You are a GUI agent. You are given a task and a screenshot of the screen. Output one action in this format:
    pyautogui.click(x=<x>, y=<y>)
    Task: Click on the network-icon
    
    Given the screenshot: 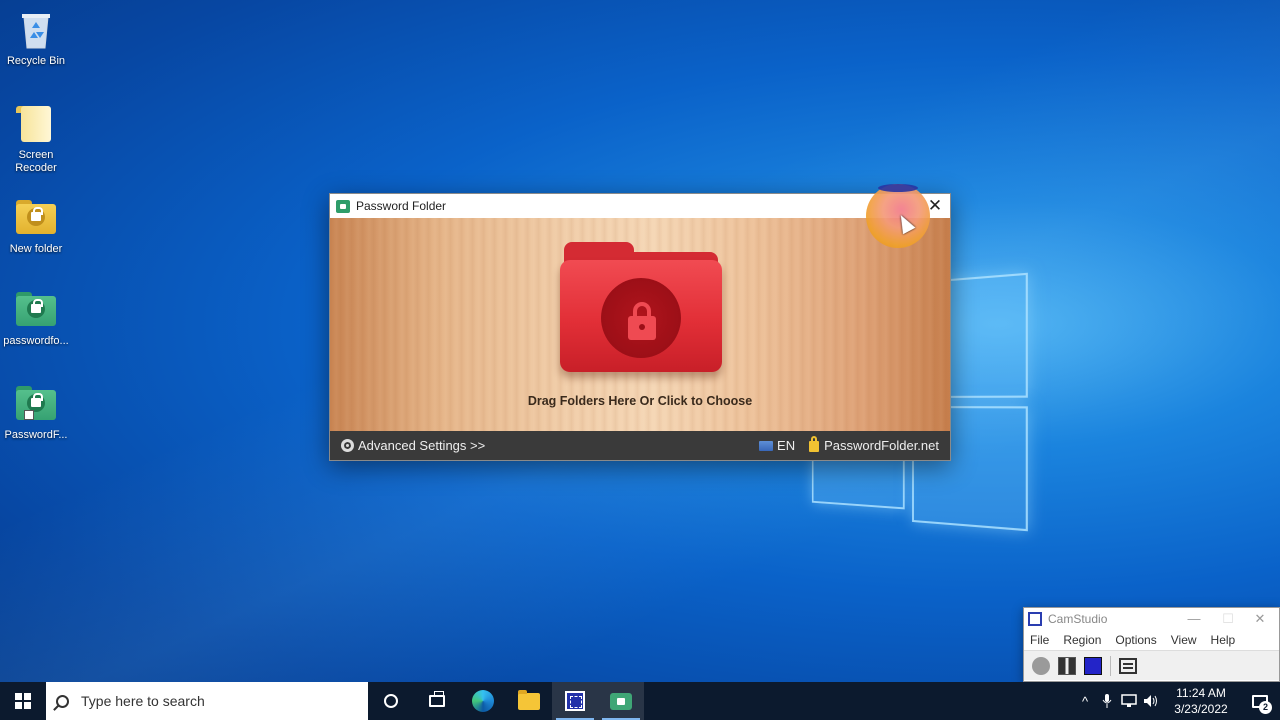 What is the action you would take?
    pyautogui.click(x=1129, y=701)
    